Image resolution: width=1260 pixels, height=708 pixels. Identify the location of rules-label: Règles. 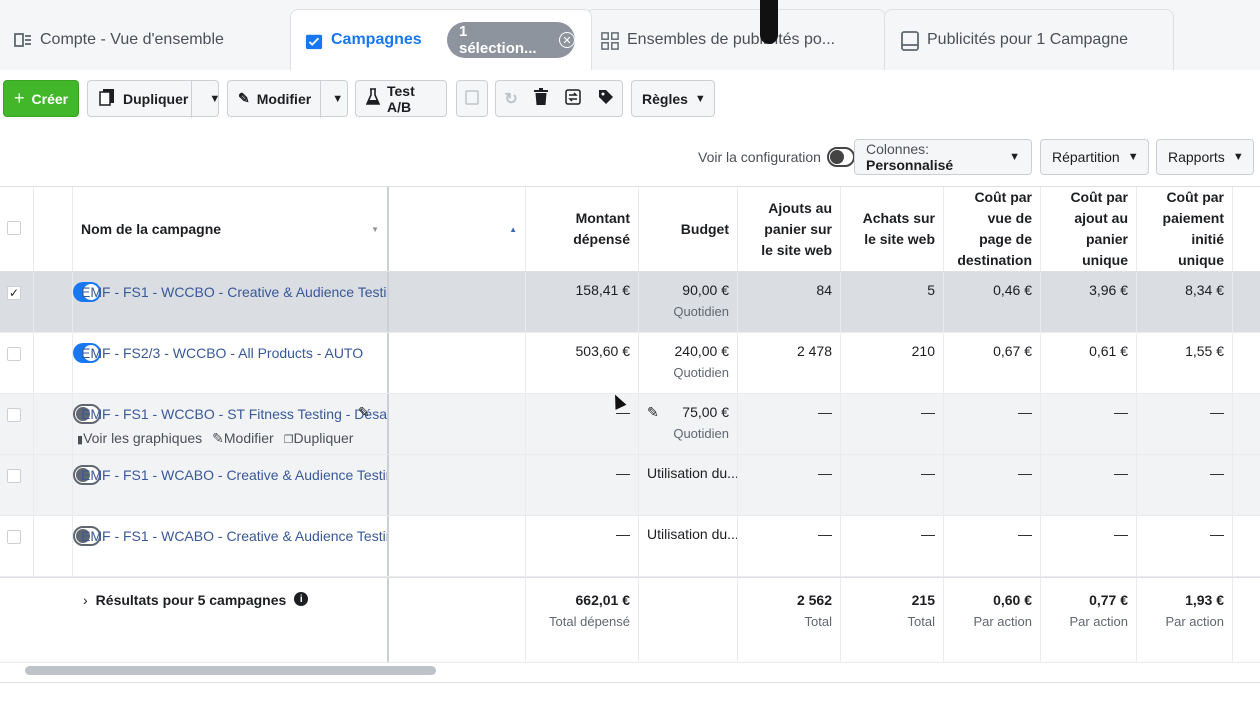
(665, 98).